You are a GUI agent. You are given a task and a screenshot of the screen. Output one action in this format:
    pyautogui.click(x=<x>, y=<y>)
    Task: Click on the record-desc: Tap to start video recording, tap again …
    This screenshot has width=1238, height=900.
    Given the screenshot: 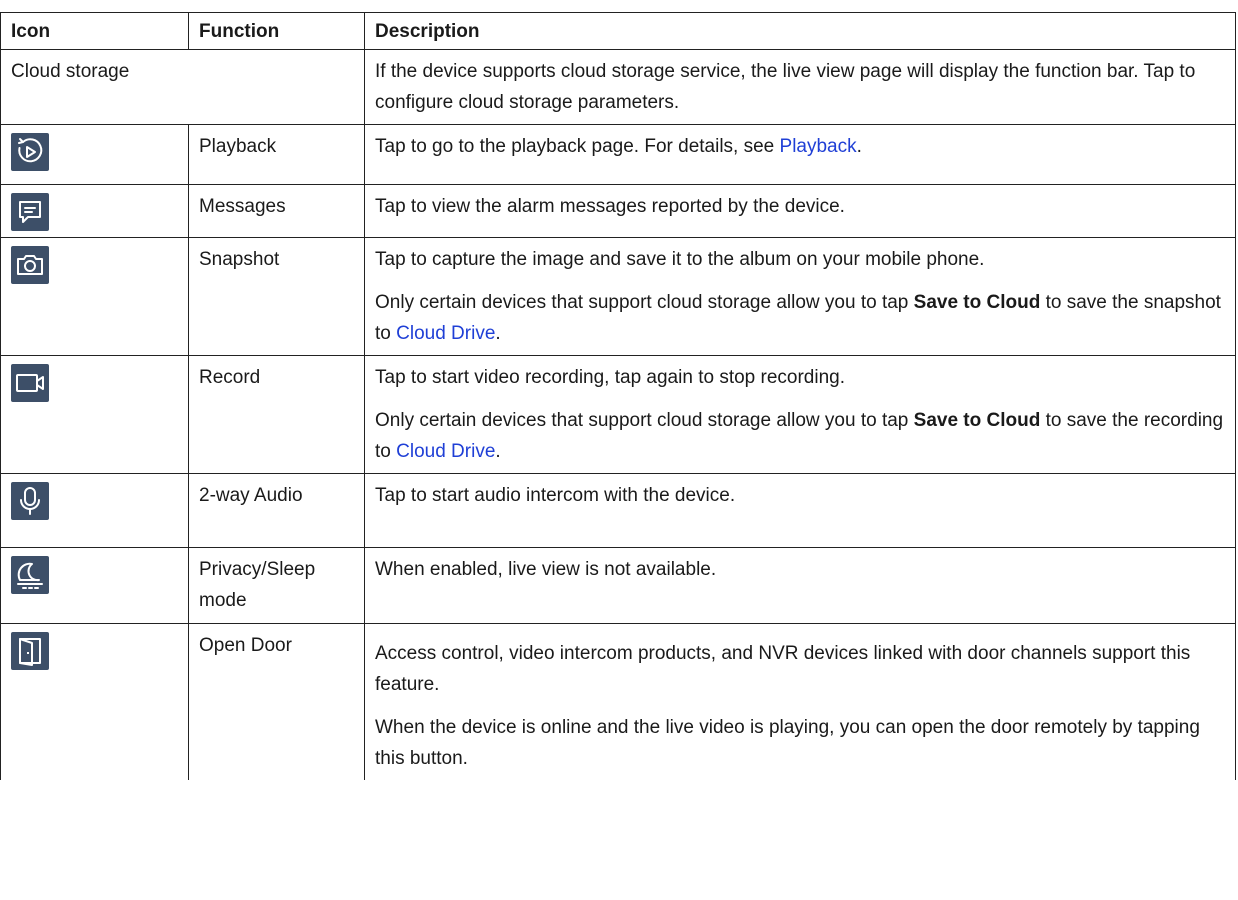 What is the action you would take?
    pyautogui.click(x=610, y=377)
    